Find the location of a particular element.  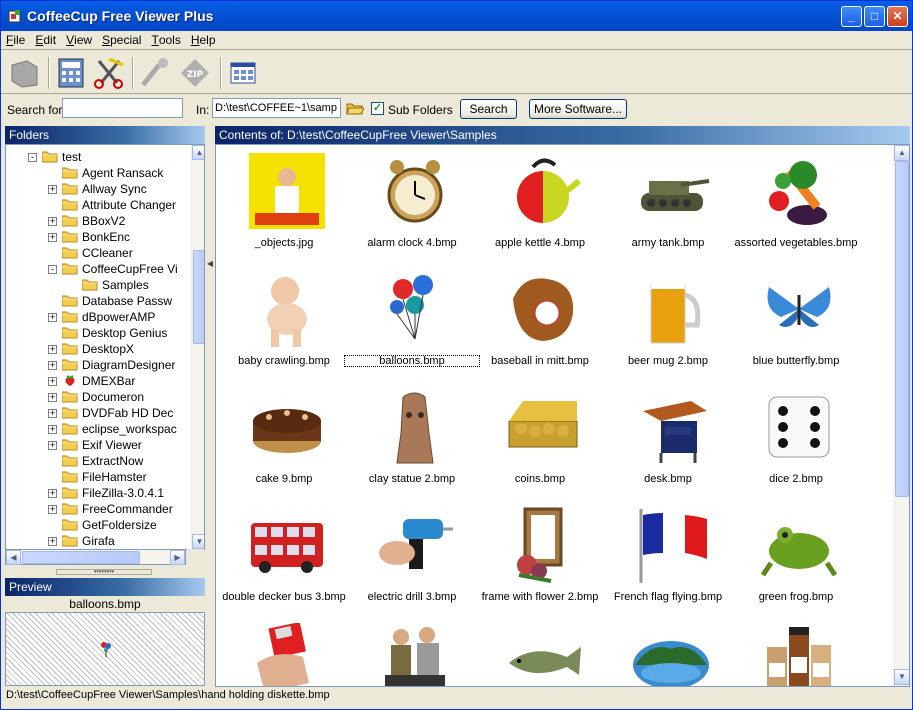

scroll-left-button: ◀ is located at coordinates (13, 557).